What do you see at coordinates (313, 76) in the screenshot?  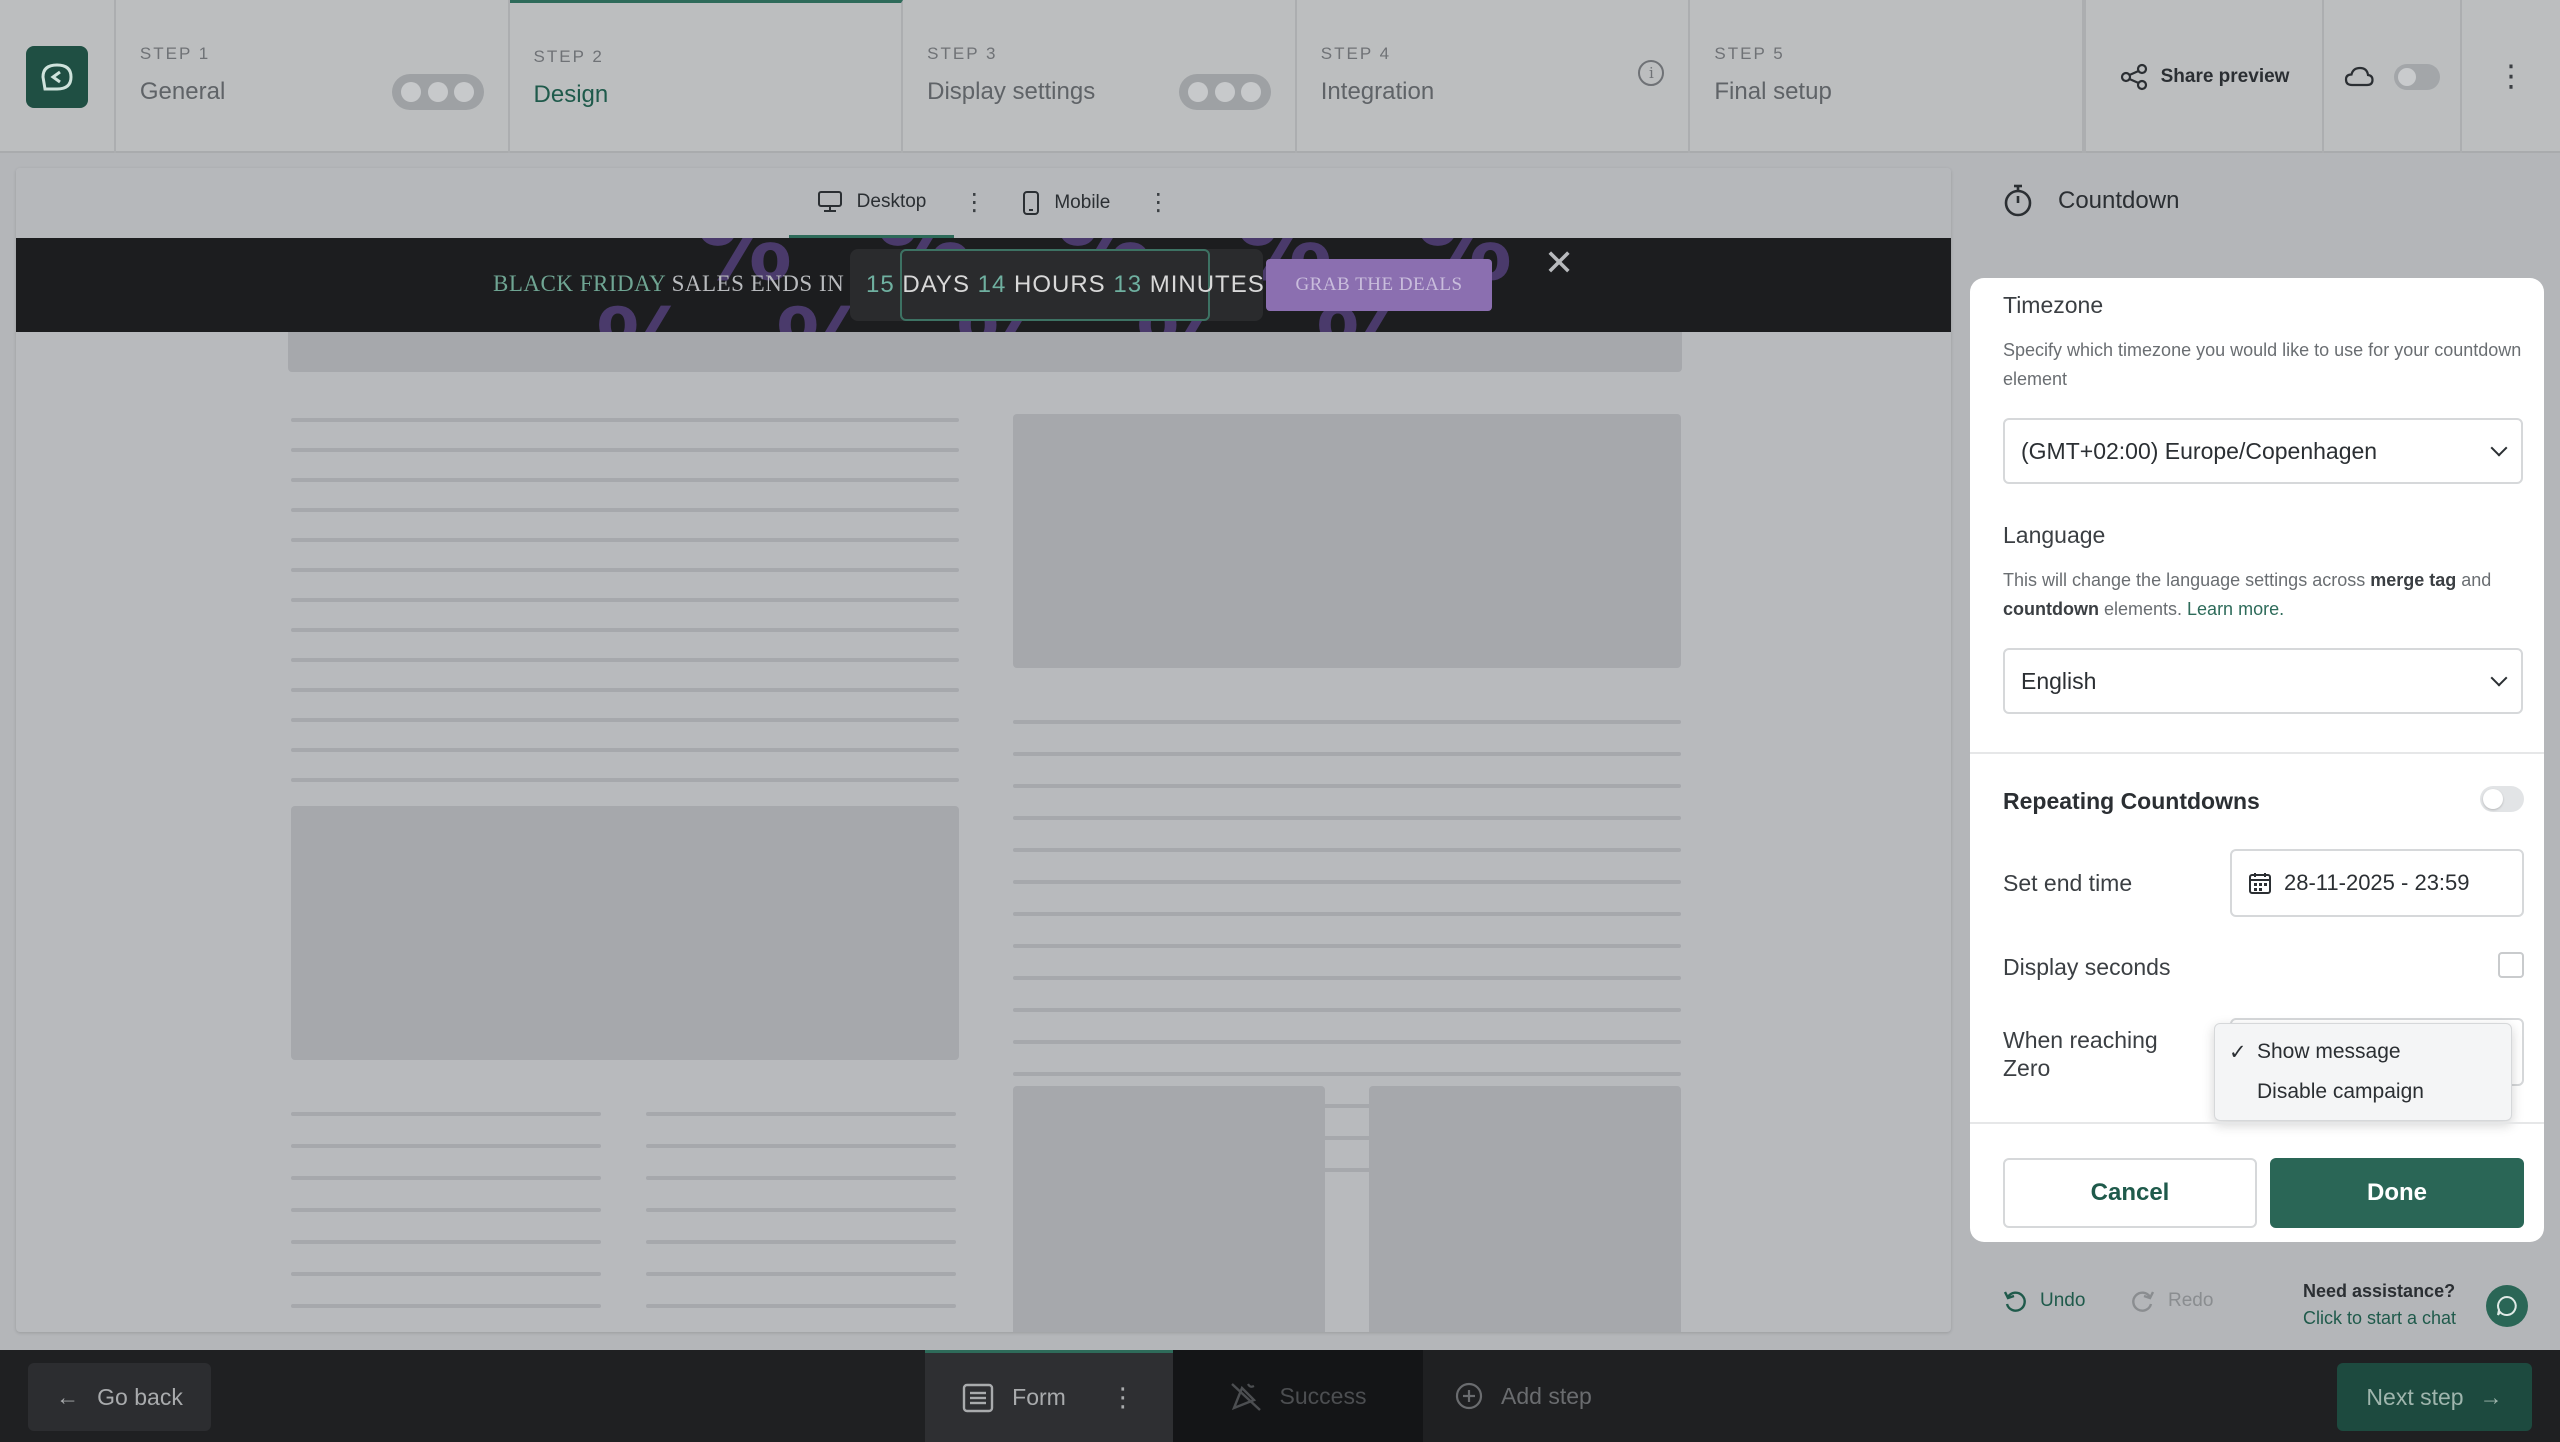 I see `step-general: STEP 1 General` at bounding box center [313, 76].